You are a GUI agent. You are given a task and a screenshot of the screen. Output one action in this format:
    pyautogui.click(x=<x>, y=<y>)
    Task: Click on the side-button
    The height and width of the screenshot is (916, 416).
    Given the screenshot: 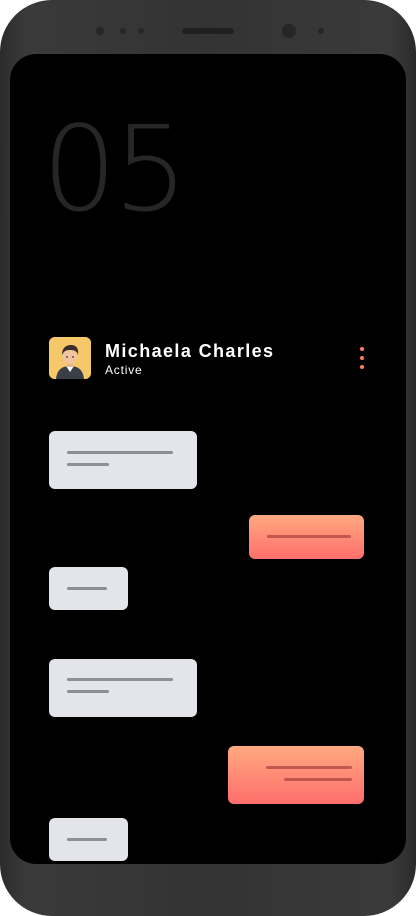 What is the action you would take?
    pyautogui.click(x=1, y=180)
    